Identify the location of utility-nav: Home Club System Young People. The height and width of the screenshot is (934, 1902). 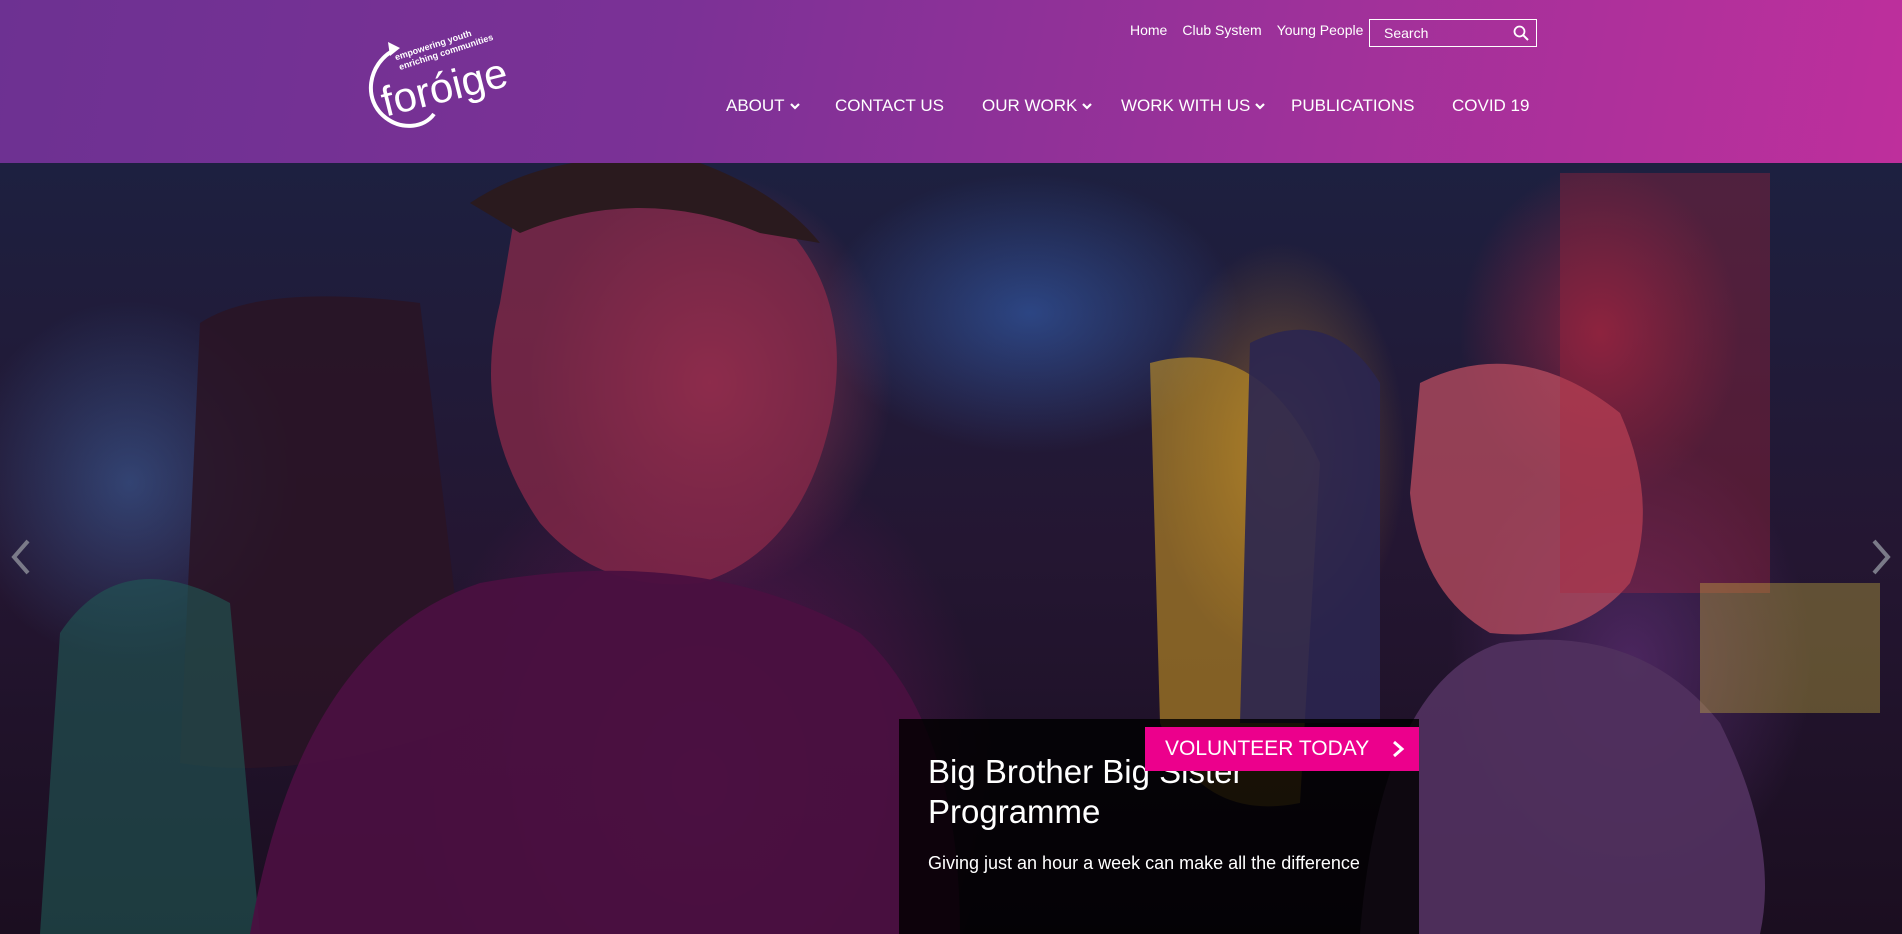
(1246, 30).